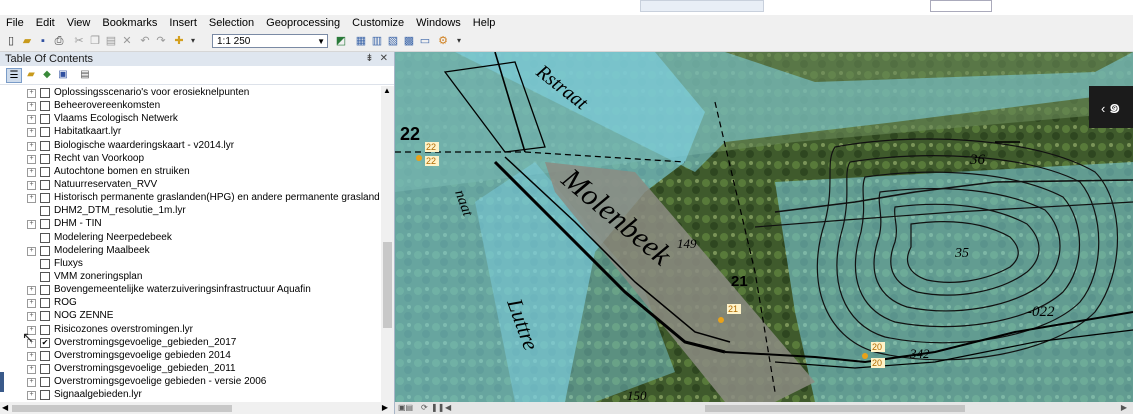 The height and width of the screenshot is (414, 1133). I want to click on toc-window-icon: ▦, so click(361, 41).